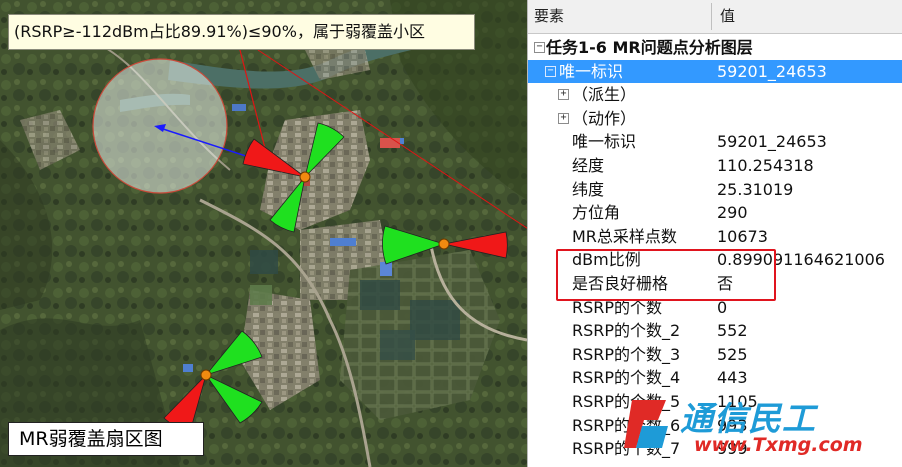 The height and width of the screenshot is (467, 902). What do you see at coordinates (106, 439) in the screenshot?
I see `map-caption: MR弱覆盖扇区图` at bounding box center [106, 439].